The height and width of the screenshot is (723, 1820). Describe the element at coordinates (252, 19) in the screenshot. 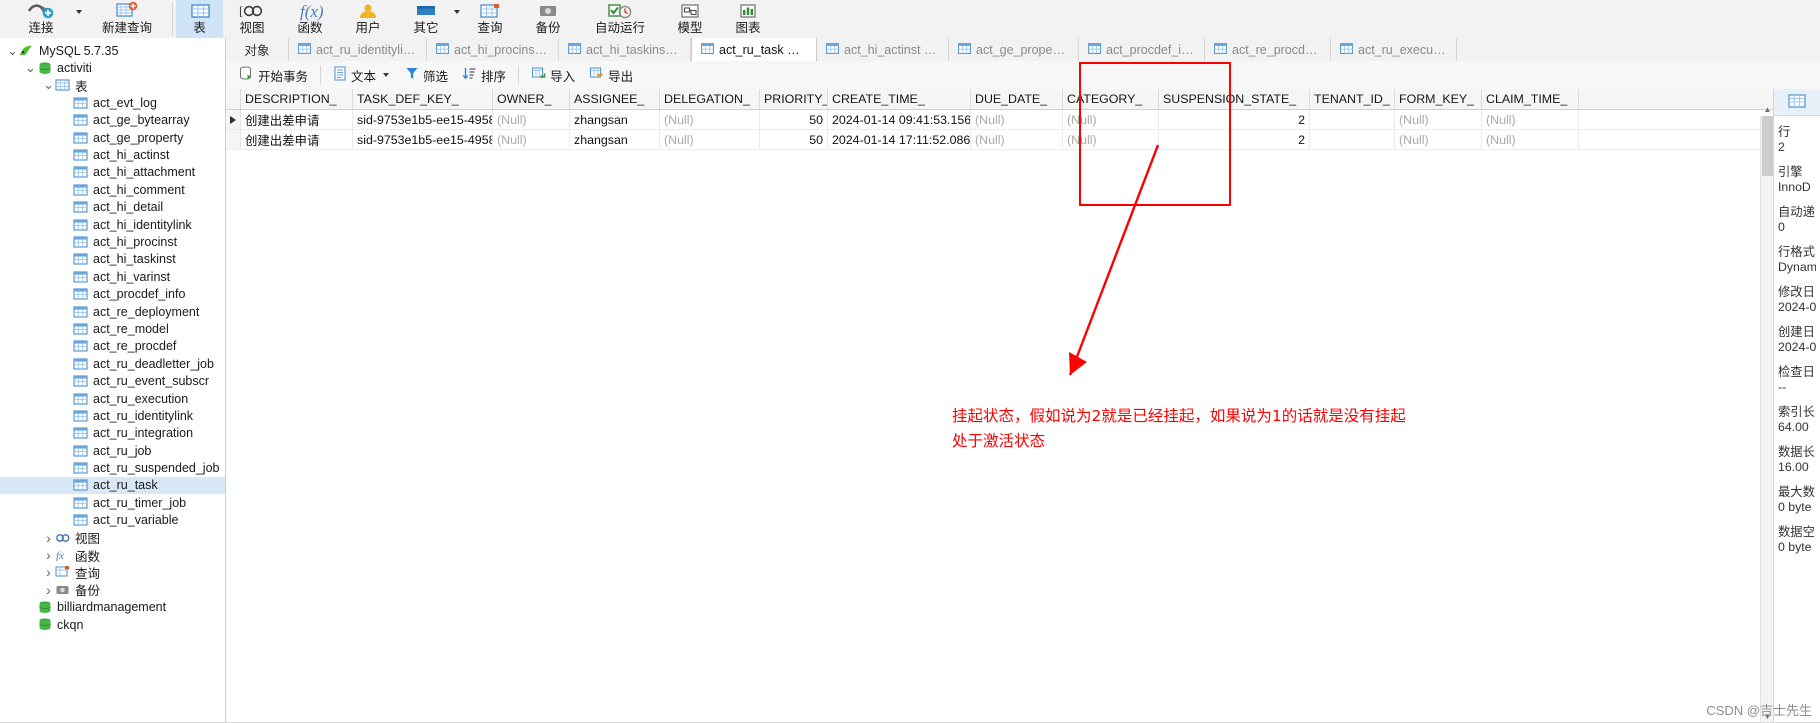

I see `ribbon-button-view: [ 视图` at that location.